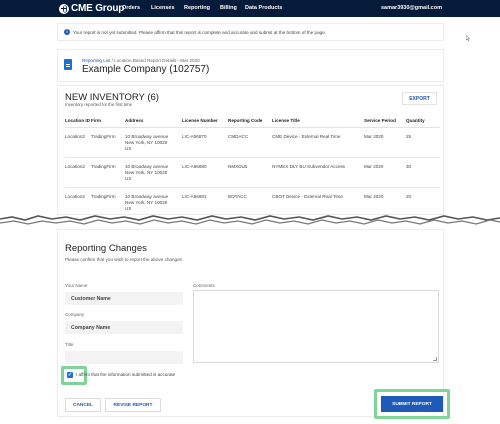  What do you see at coordinates (263, 8) in the screenshot?
I see `nav-data-products: Data Products` at bounding box center [263, 8].